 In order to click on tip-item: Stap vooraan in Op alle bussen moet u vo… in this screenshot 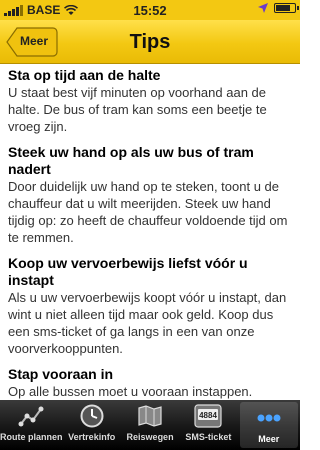, I will do `click(150, 383)`.